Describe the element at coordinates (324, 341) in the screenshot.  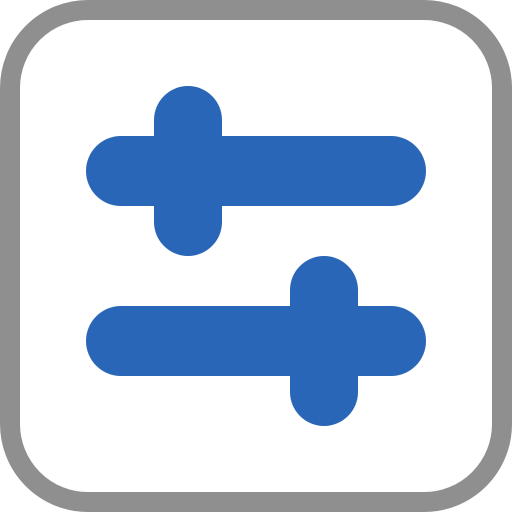
I see `bottom-slider-knob` at that location.